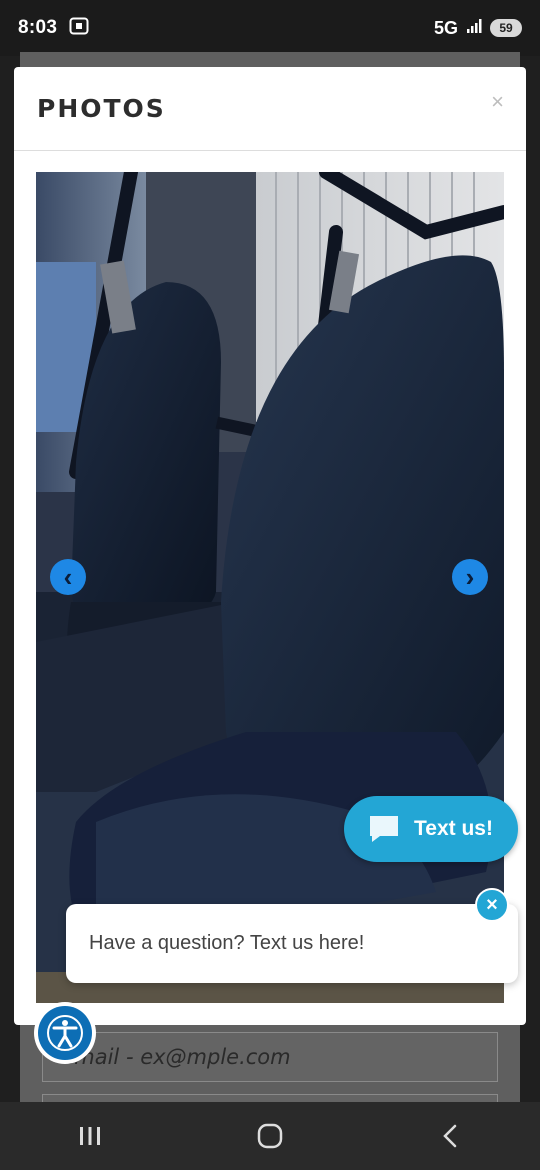 The width and height of the screenshot is (540, 1170). I want to click on modal-title: PHOTOS, so click(101, 108).